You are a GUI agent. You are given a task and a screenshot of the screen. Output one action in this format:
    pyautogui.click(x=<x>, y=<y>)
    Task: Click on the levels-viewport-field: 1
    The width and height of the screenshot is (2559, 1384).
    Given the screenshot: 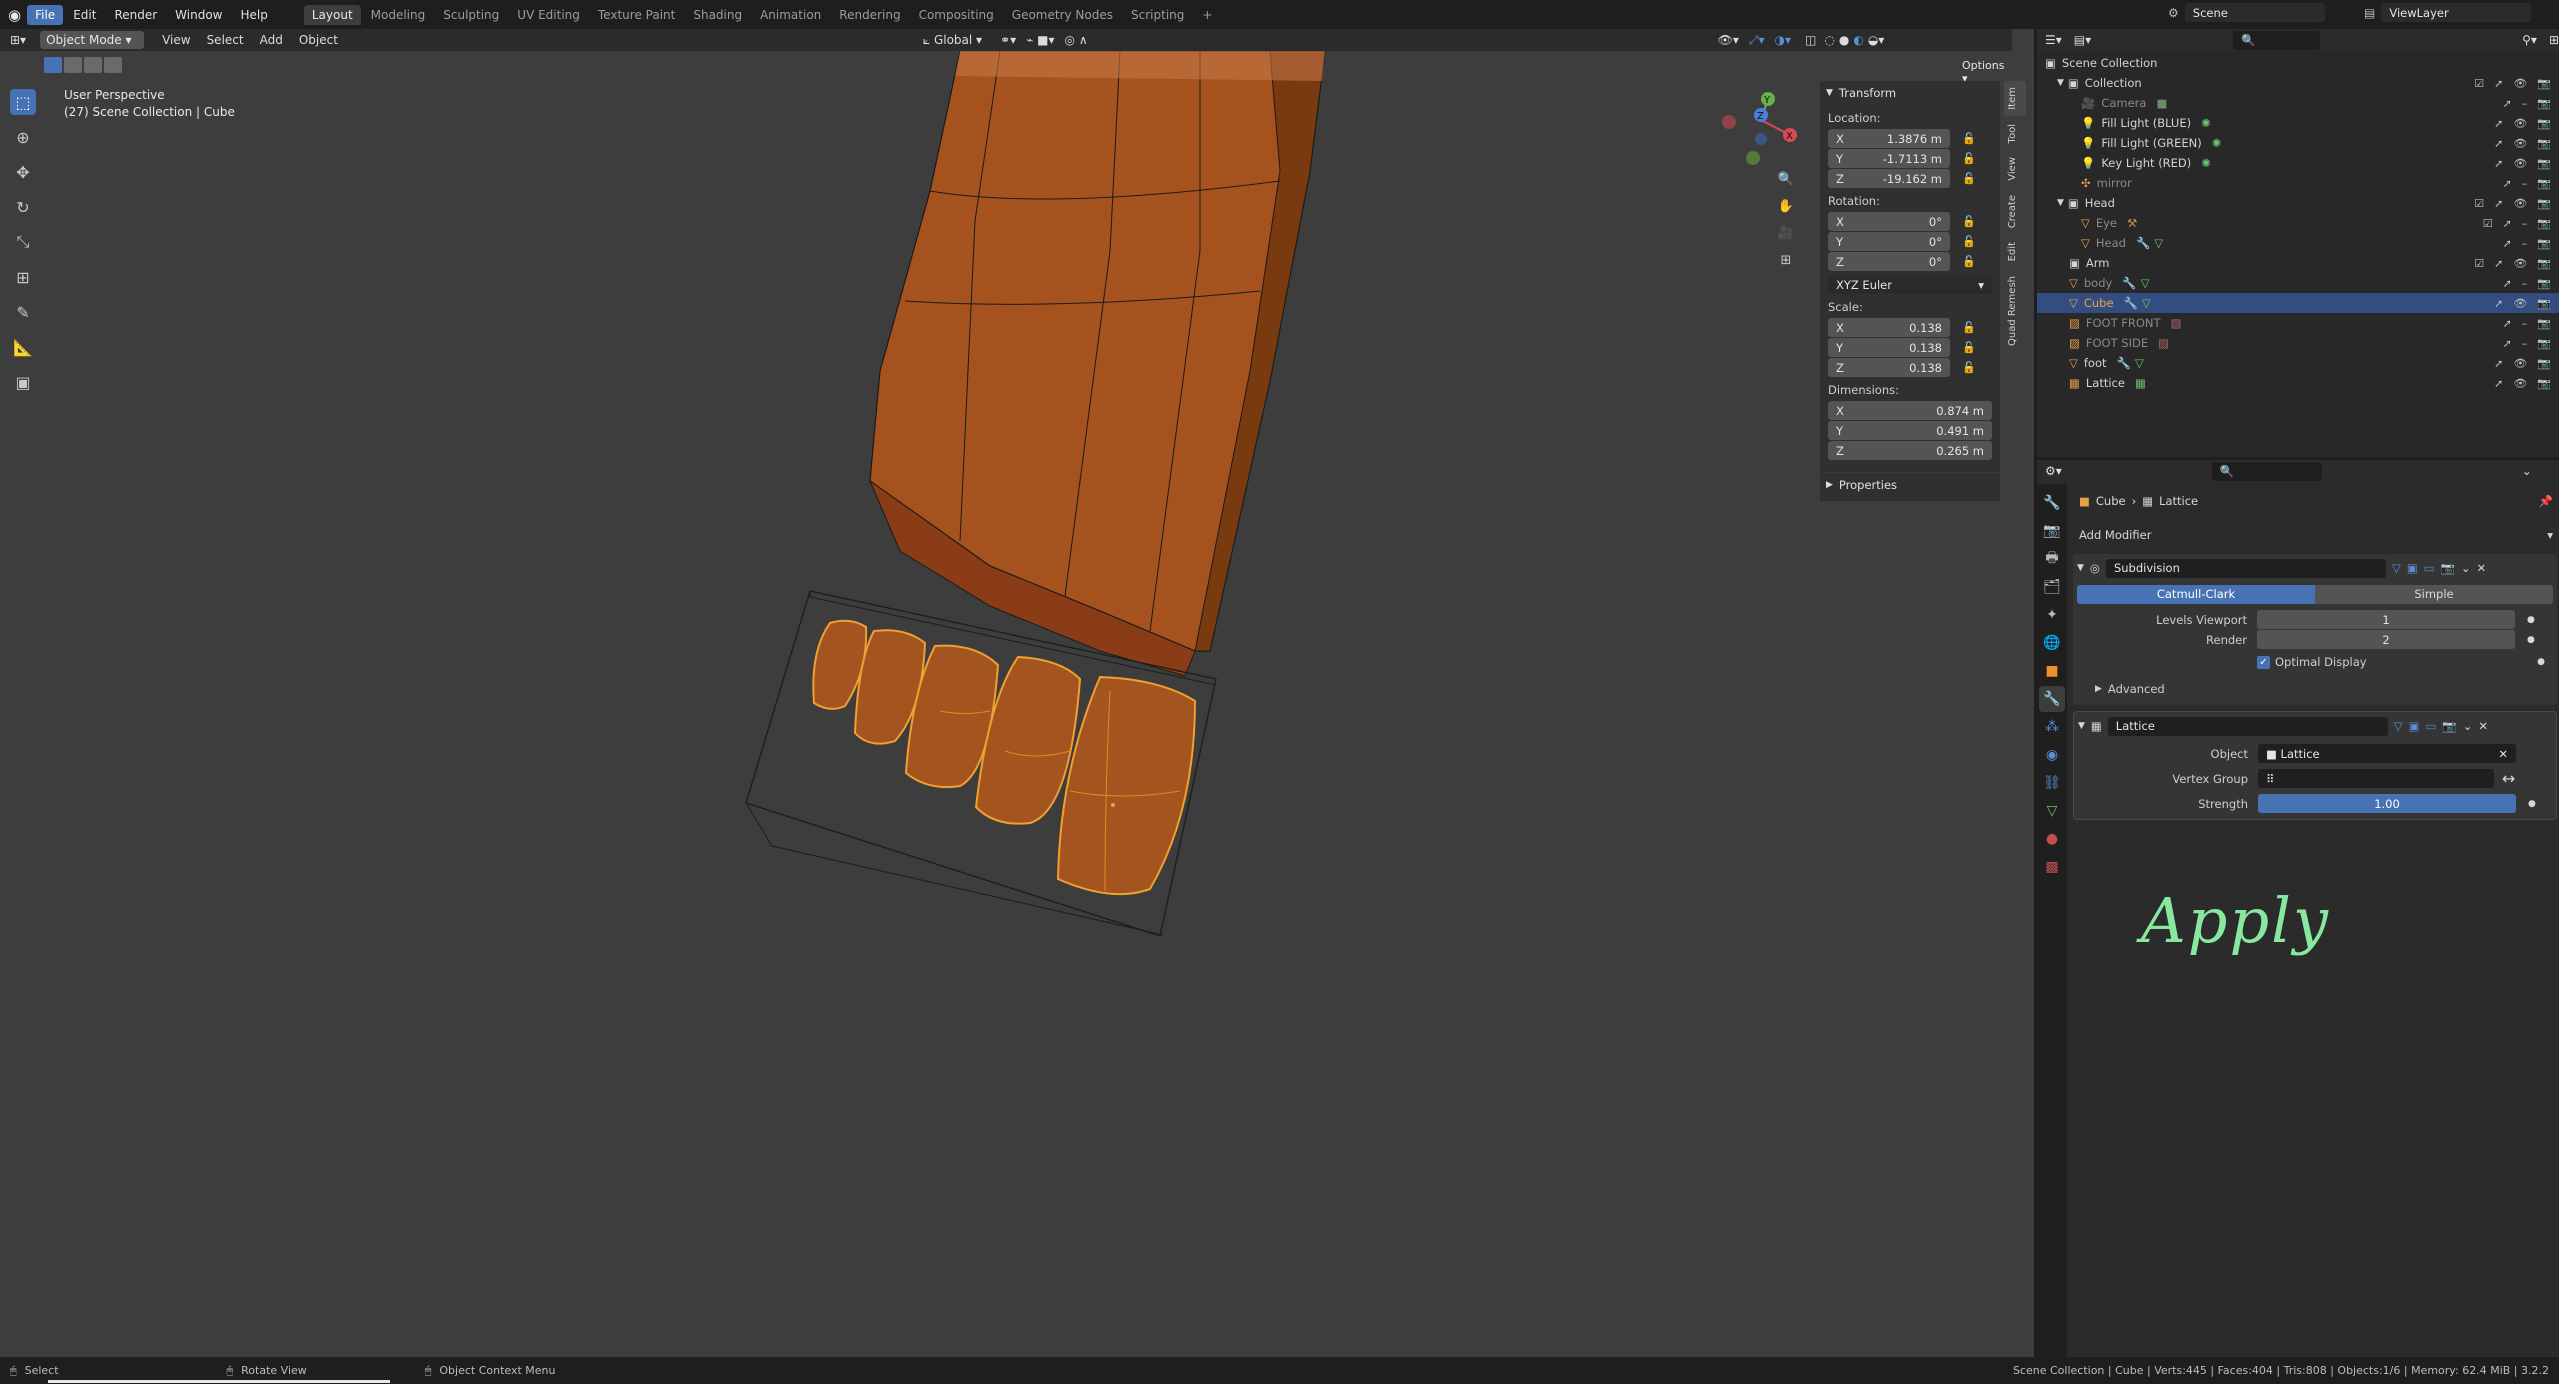 What is the action you would take?
    pyautogui.click(x=2386, y=619)
    